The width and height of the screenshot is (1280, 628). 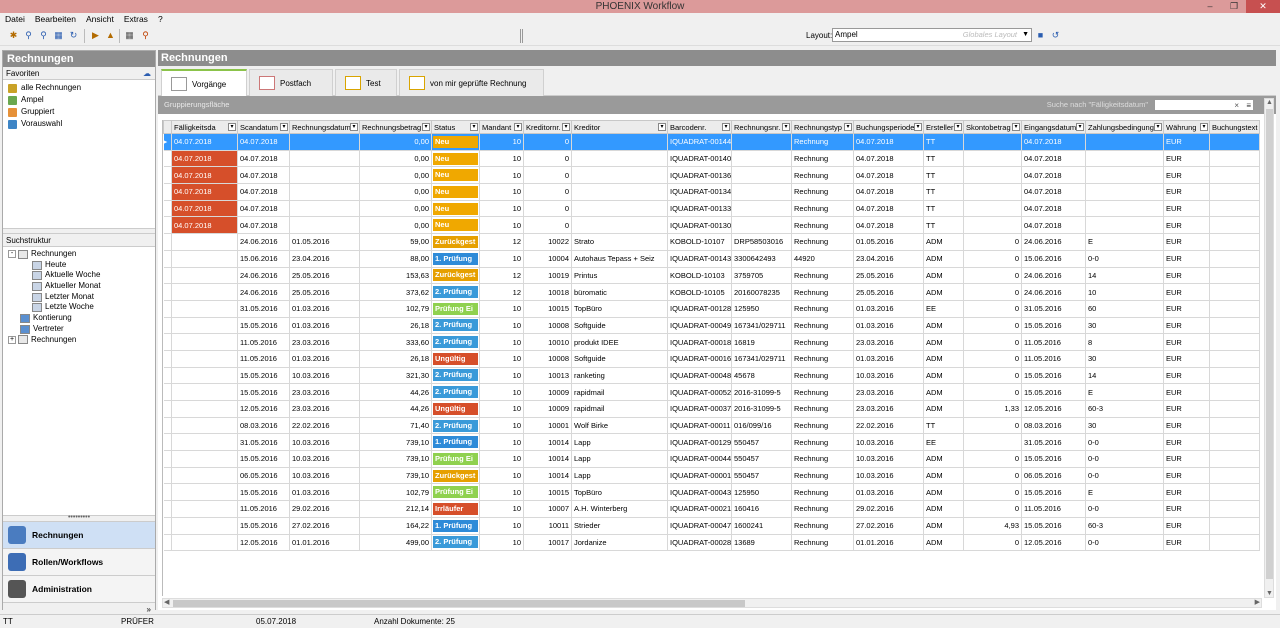 I want to click on column-header: Rechnungsdatum ▾, so click(x=324, y=127).